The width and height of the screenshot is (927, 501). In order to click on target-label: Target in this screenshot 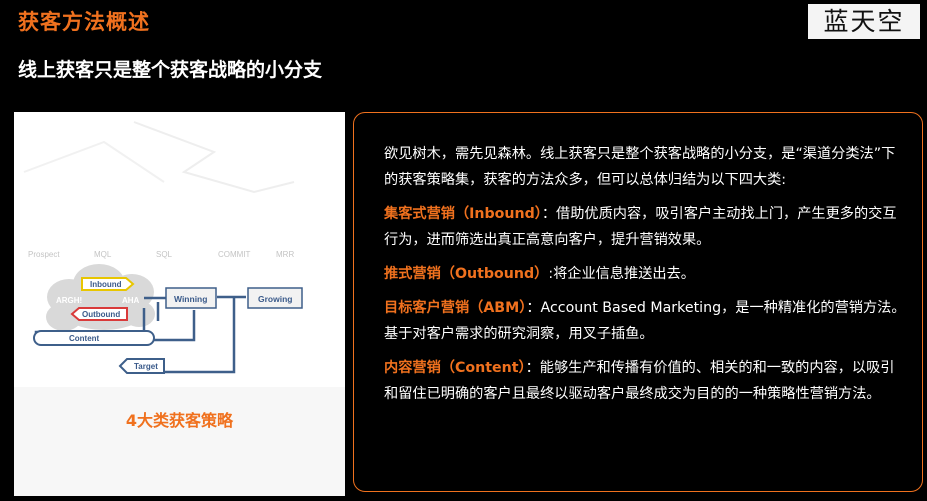, I will do `click(146, 366)`.